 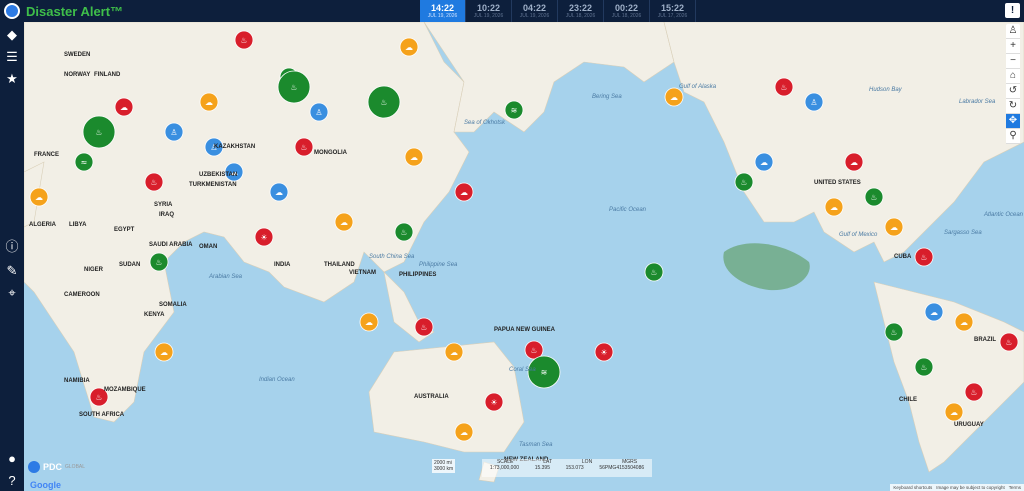 What do you see at coordinates (1013, 136) in the screenshot?
I see `magnify-icon: ⚲` at bounding box center [1013, 136].